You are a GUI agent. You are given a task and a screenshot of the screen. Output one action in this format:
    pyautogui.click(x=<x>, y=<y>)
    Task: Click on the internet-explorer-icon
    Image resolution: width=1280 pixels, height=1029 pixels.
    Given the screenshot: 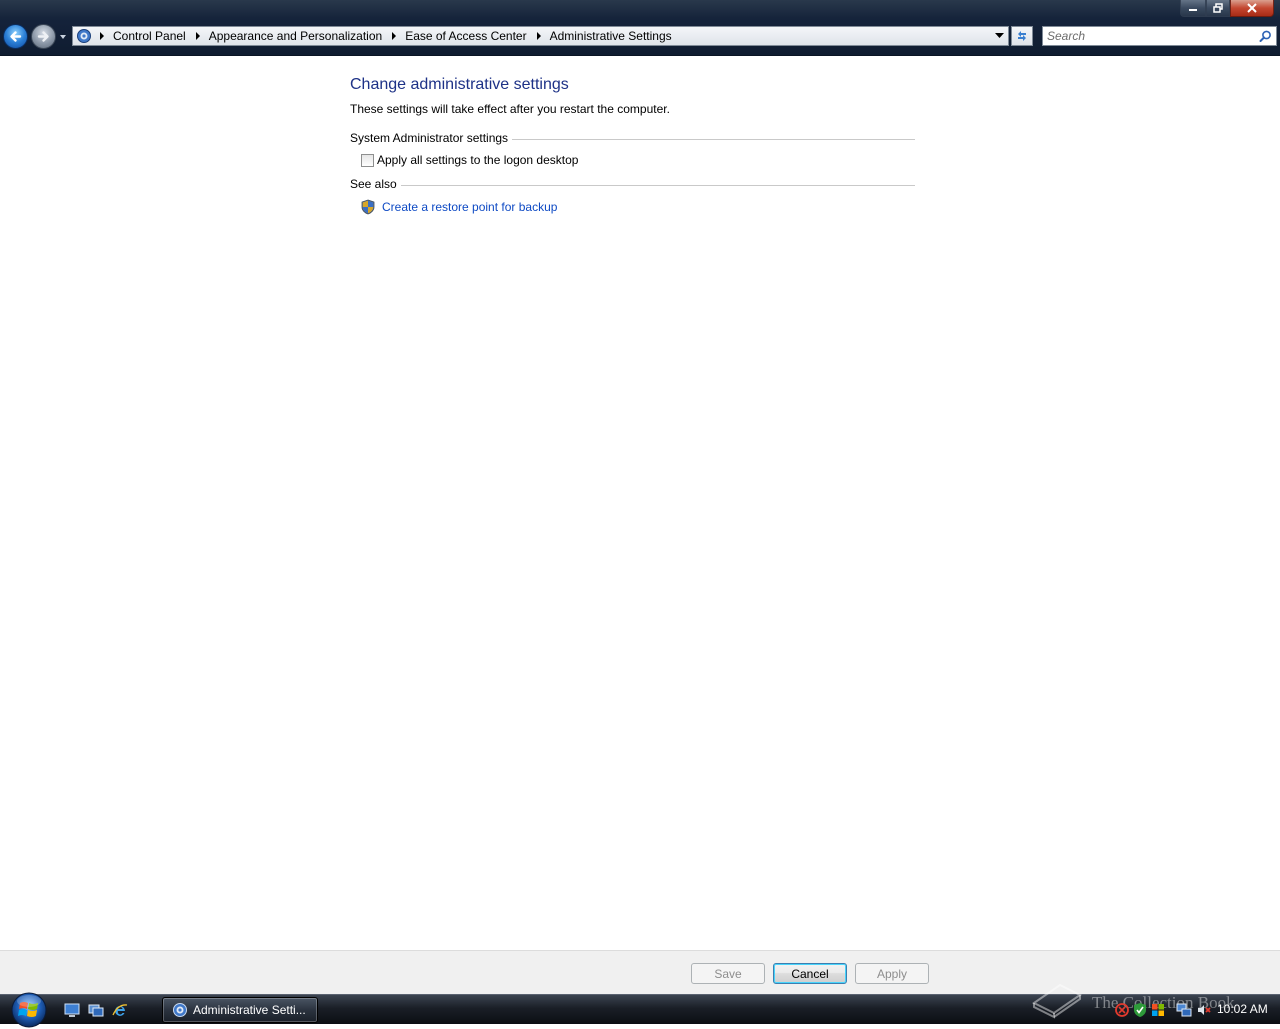 What is the action you would take?
    pyautogui.click(x=120, y=1010)
    